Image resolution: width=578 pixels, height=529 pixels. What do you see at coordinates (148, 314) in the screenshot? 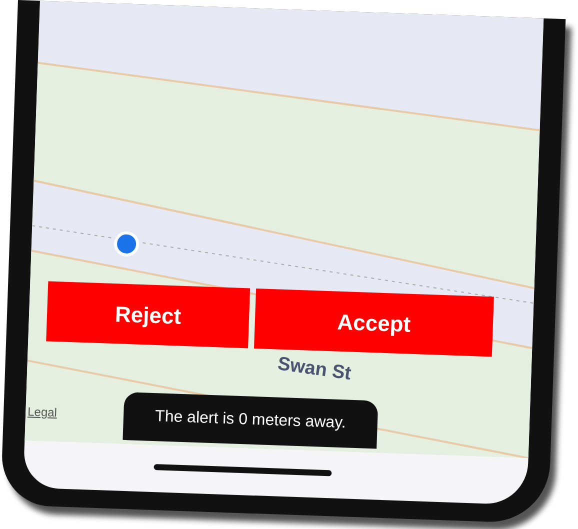
I see `reject-button: Reject` at bounding box center [148, 314].